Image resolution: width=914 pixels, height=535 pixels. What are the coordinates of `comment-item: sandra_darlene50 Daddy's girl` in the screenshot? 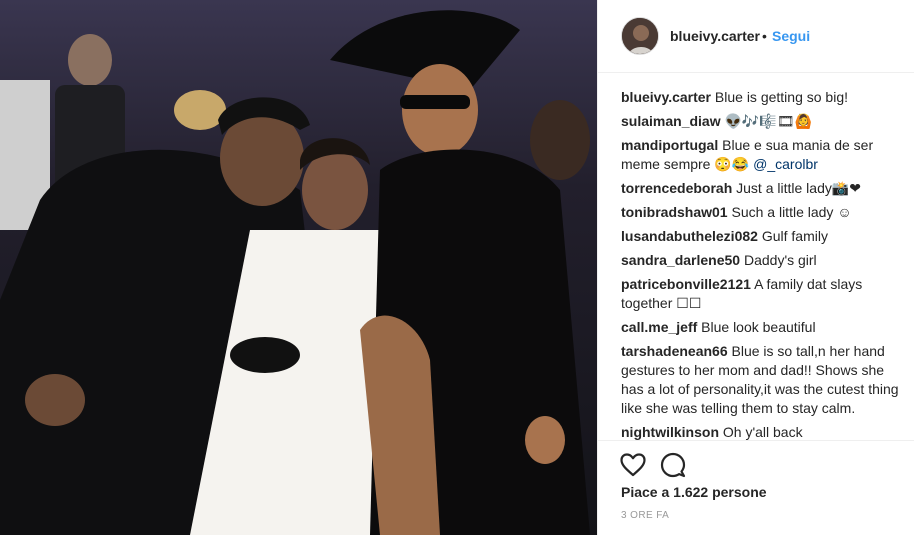 It's located at (763, 260).